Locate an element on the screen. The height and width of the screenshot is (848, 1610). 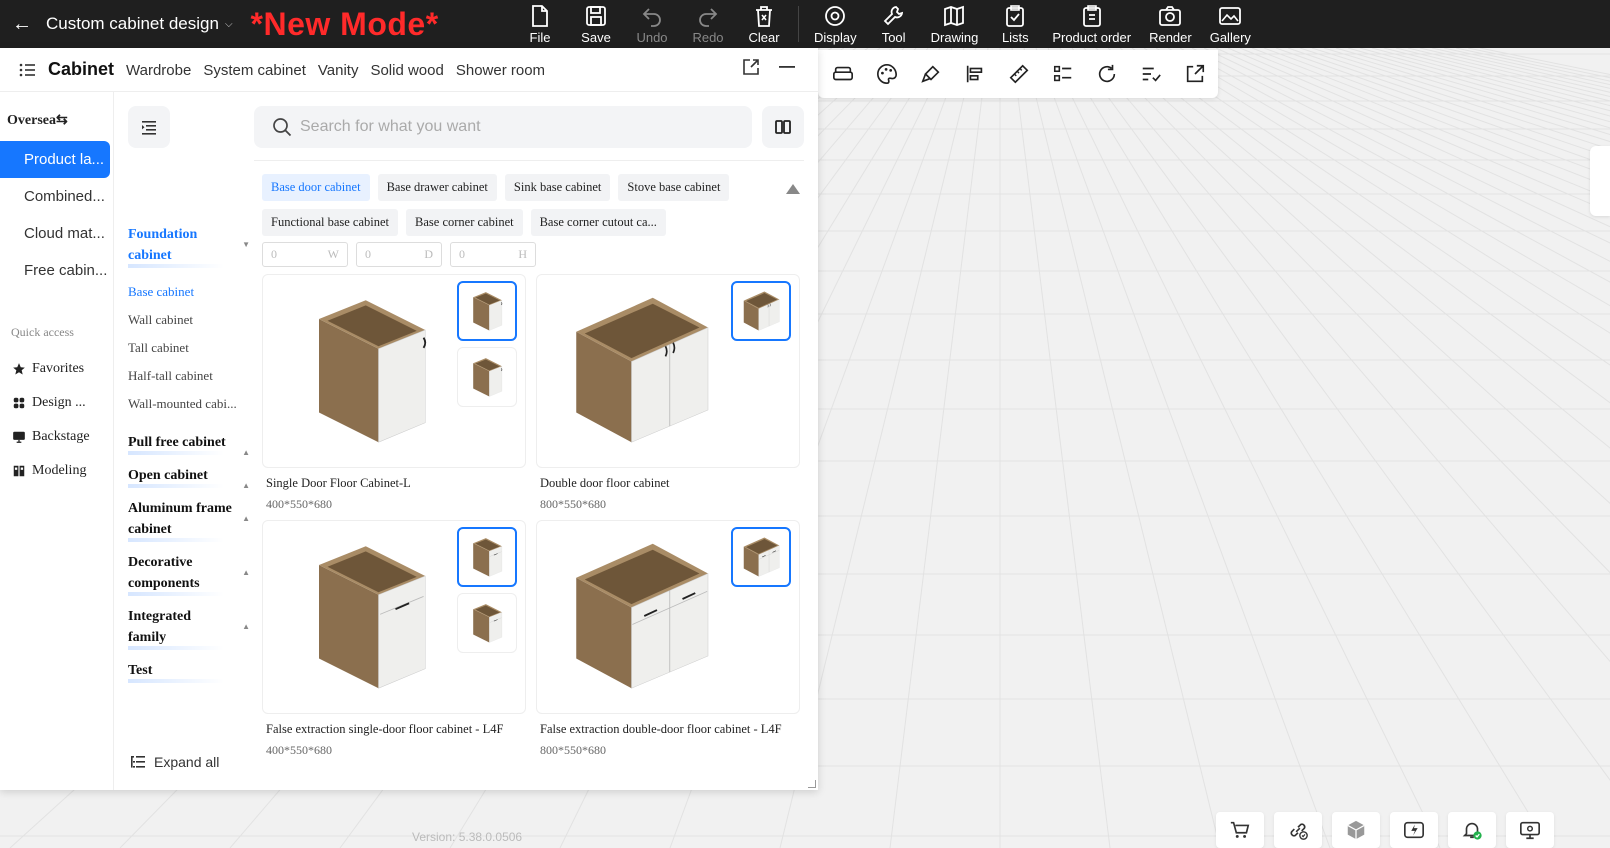
toolbar-file-button: File is located at coordinates (540, 24).